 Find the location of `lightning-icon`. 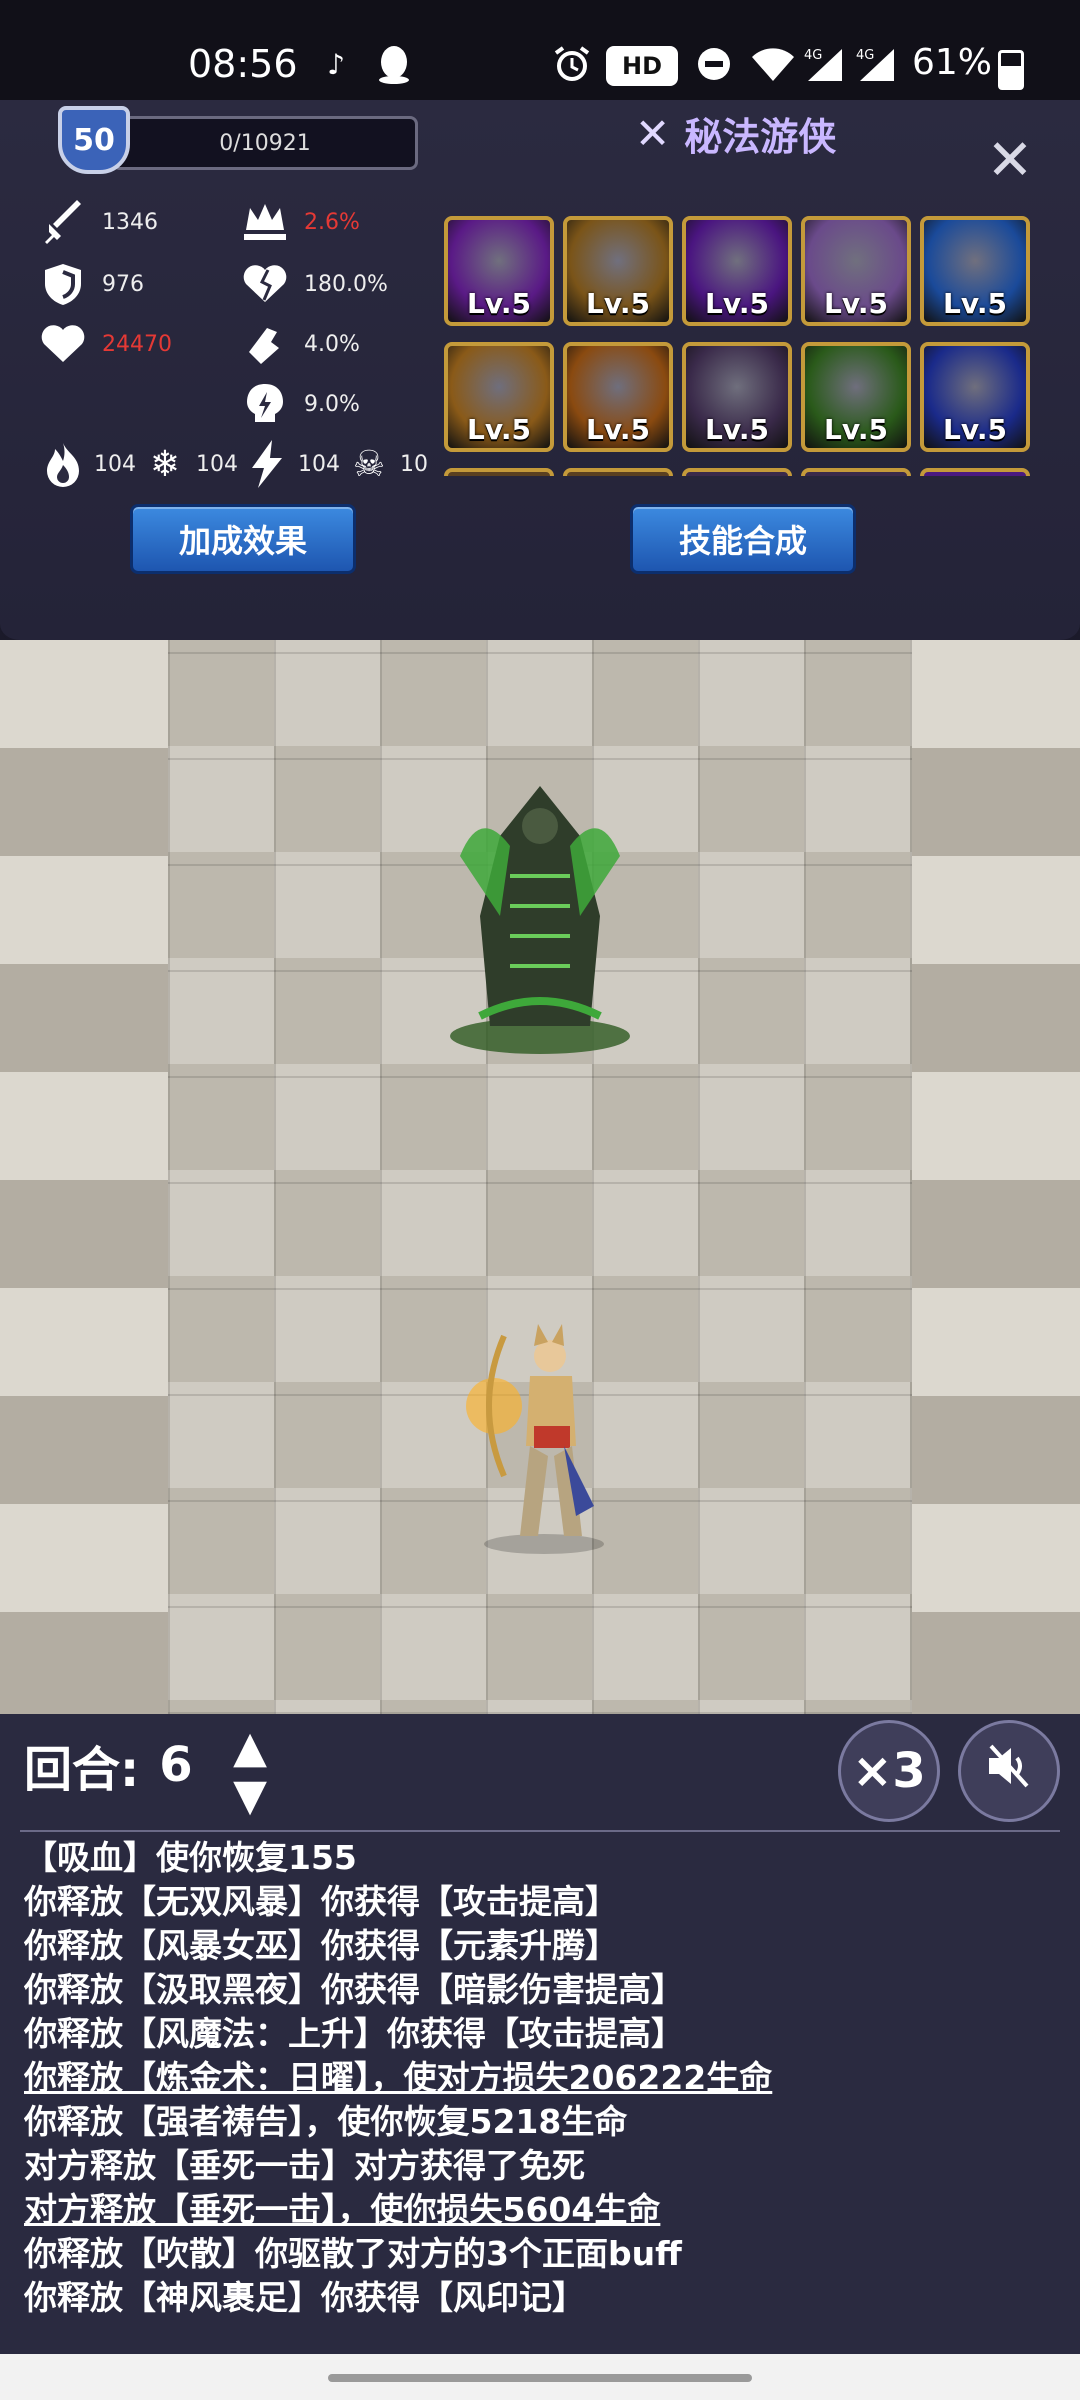

lightning-icon is located at coordinates (267, 464).